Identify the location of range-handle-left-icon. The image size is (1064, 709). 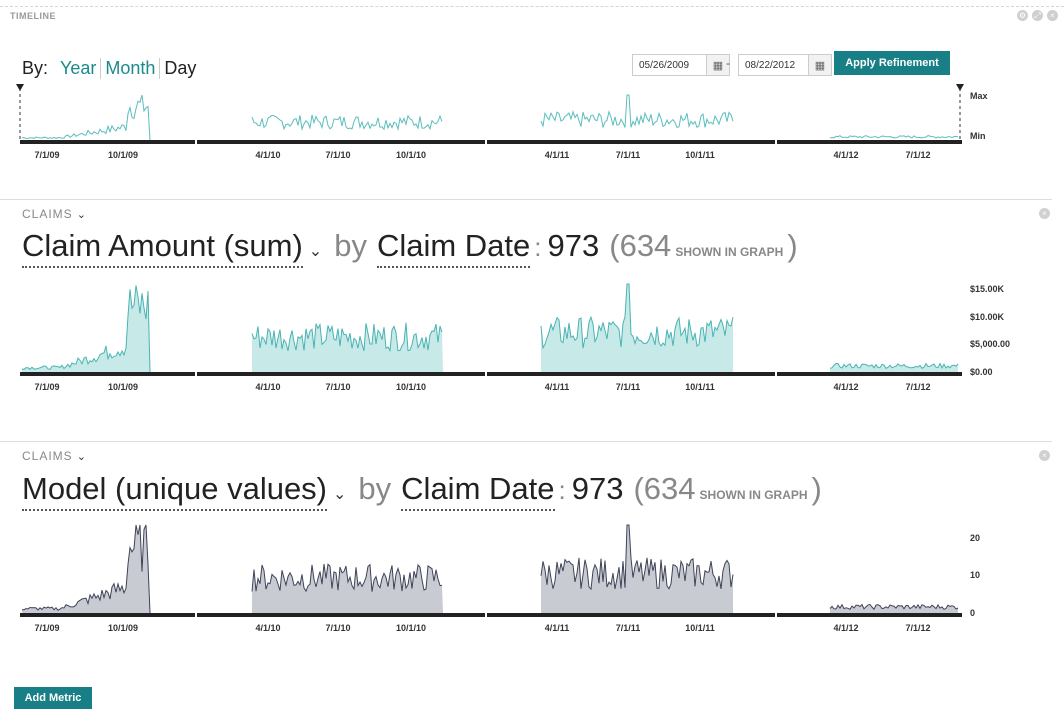
(20, 87).